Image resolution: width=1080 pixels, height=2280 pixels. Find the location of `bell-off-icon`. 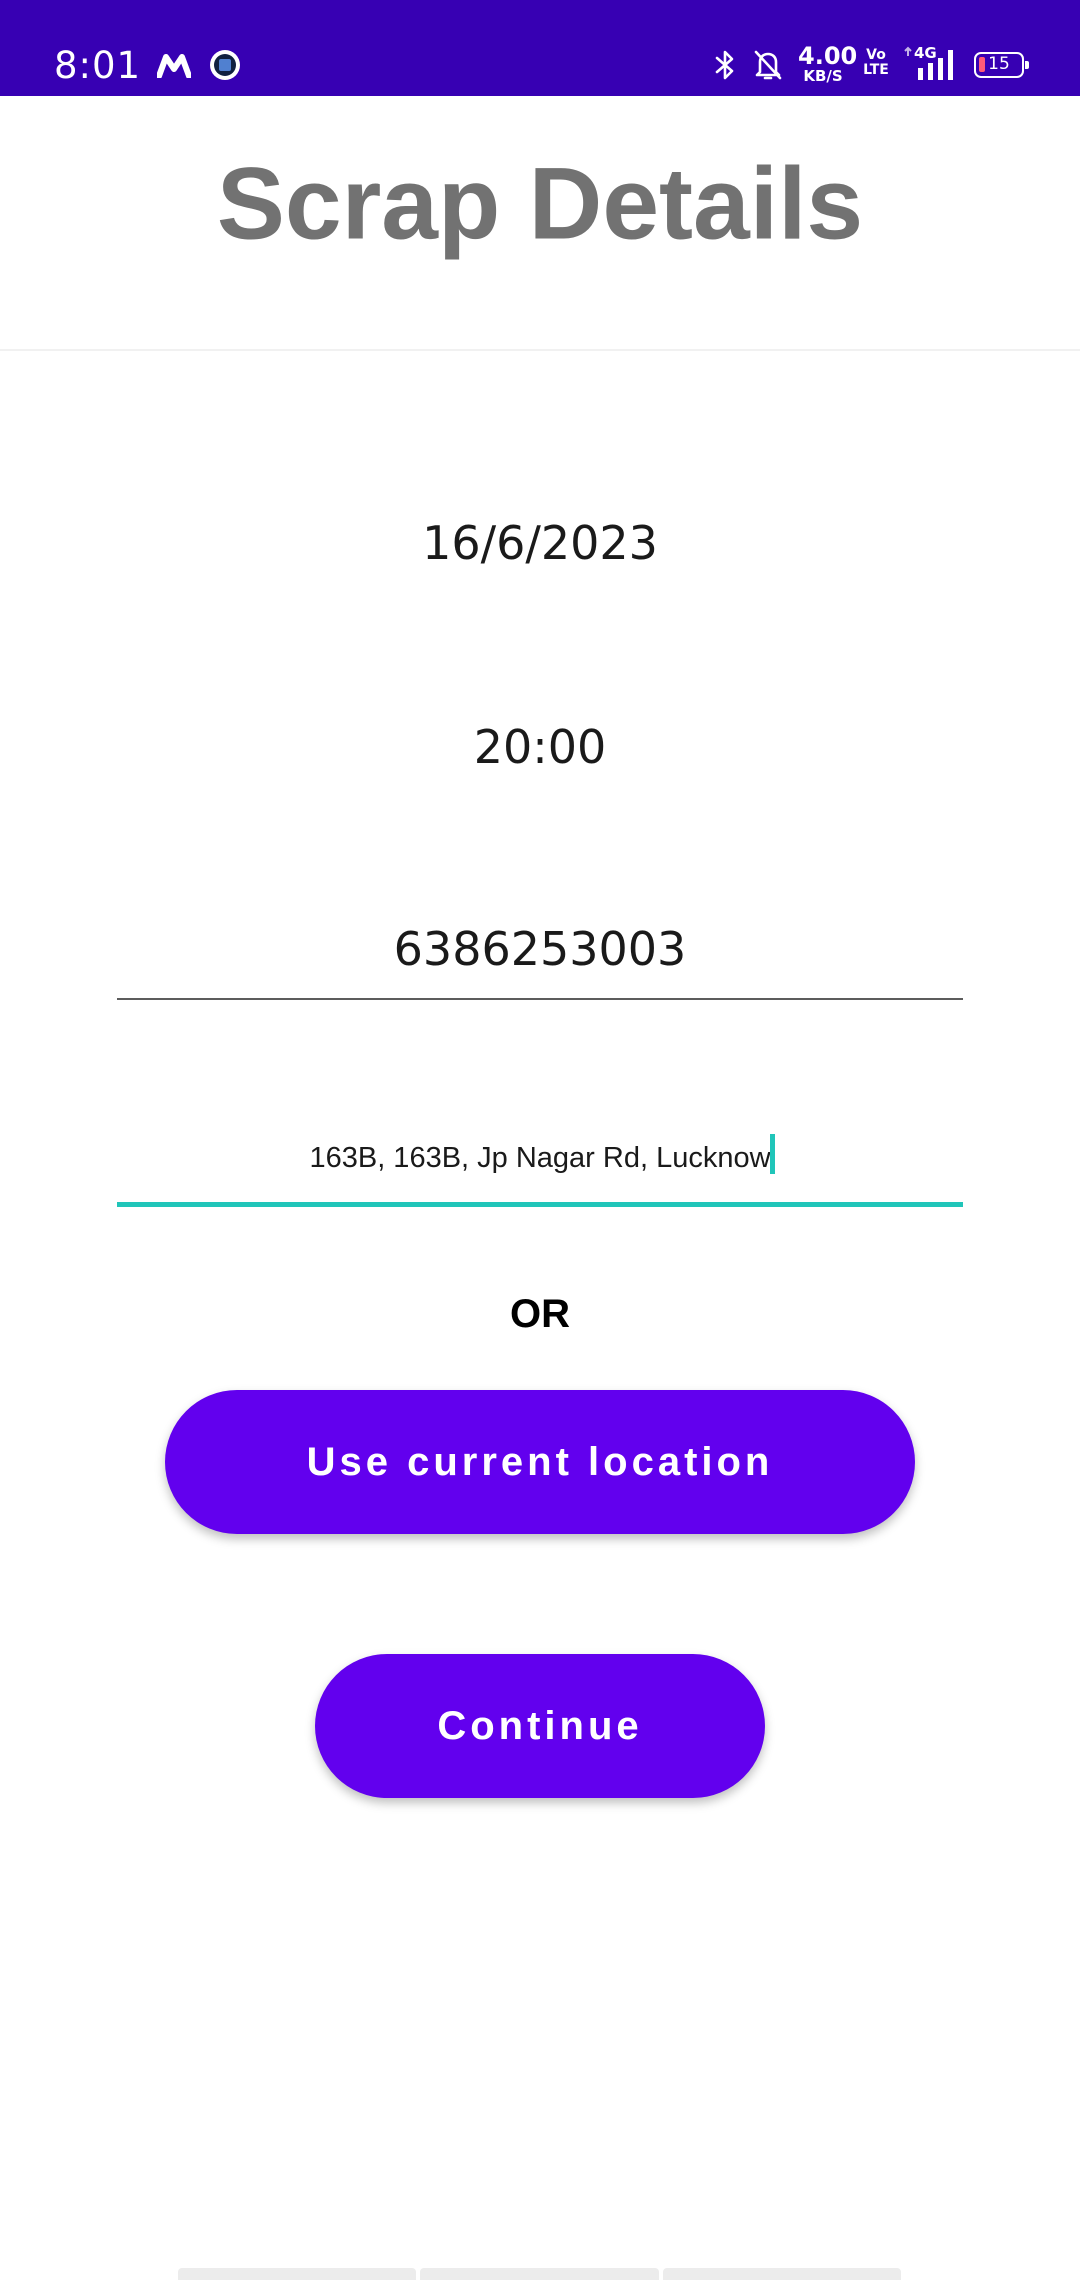

bell-off-icon is located at coordinates (768, 65).